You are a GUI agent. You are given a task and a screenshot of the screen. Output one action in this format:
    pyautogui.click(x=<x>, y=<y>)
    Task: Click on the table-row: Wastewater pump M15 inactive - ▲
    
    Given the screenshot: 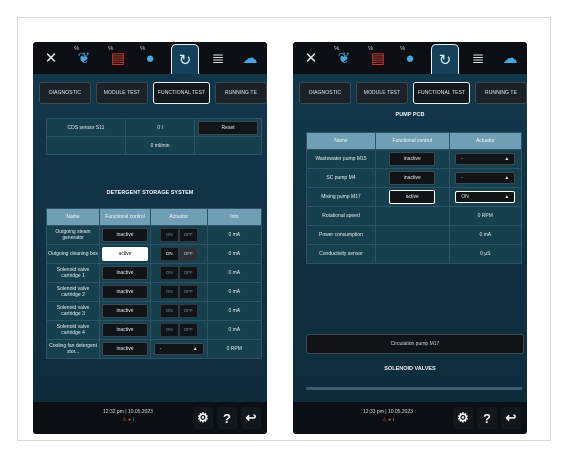 What is the action you would take?
    pyautogui.click(x=414, y=159)
    